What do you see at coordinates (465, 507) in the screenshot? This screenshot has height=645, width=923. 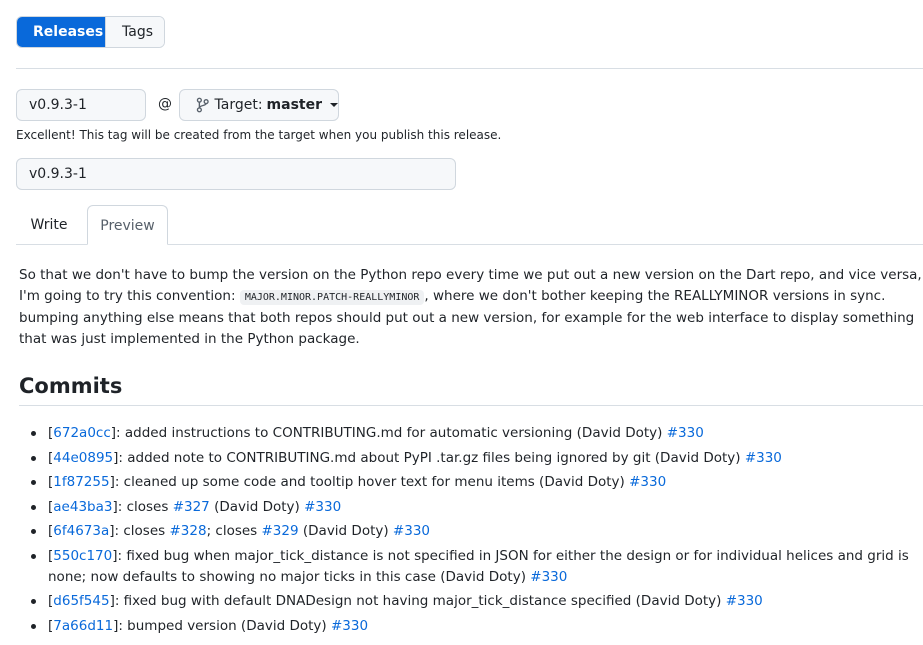 I see `list-item: [ae43ba3]: closes #327 (David Doty) #330` at bounding box center [465, 507].